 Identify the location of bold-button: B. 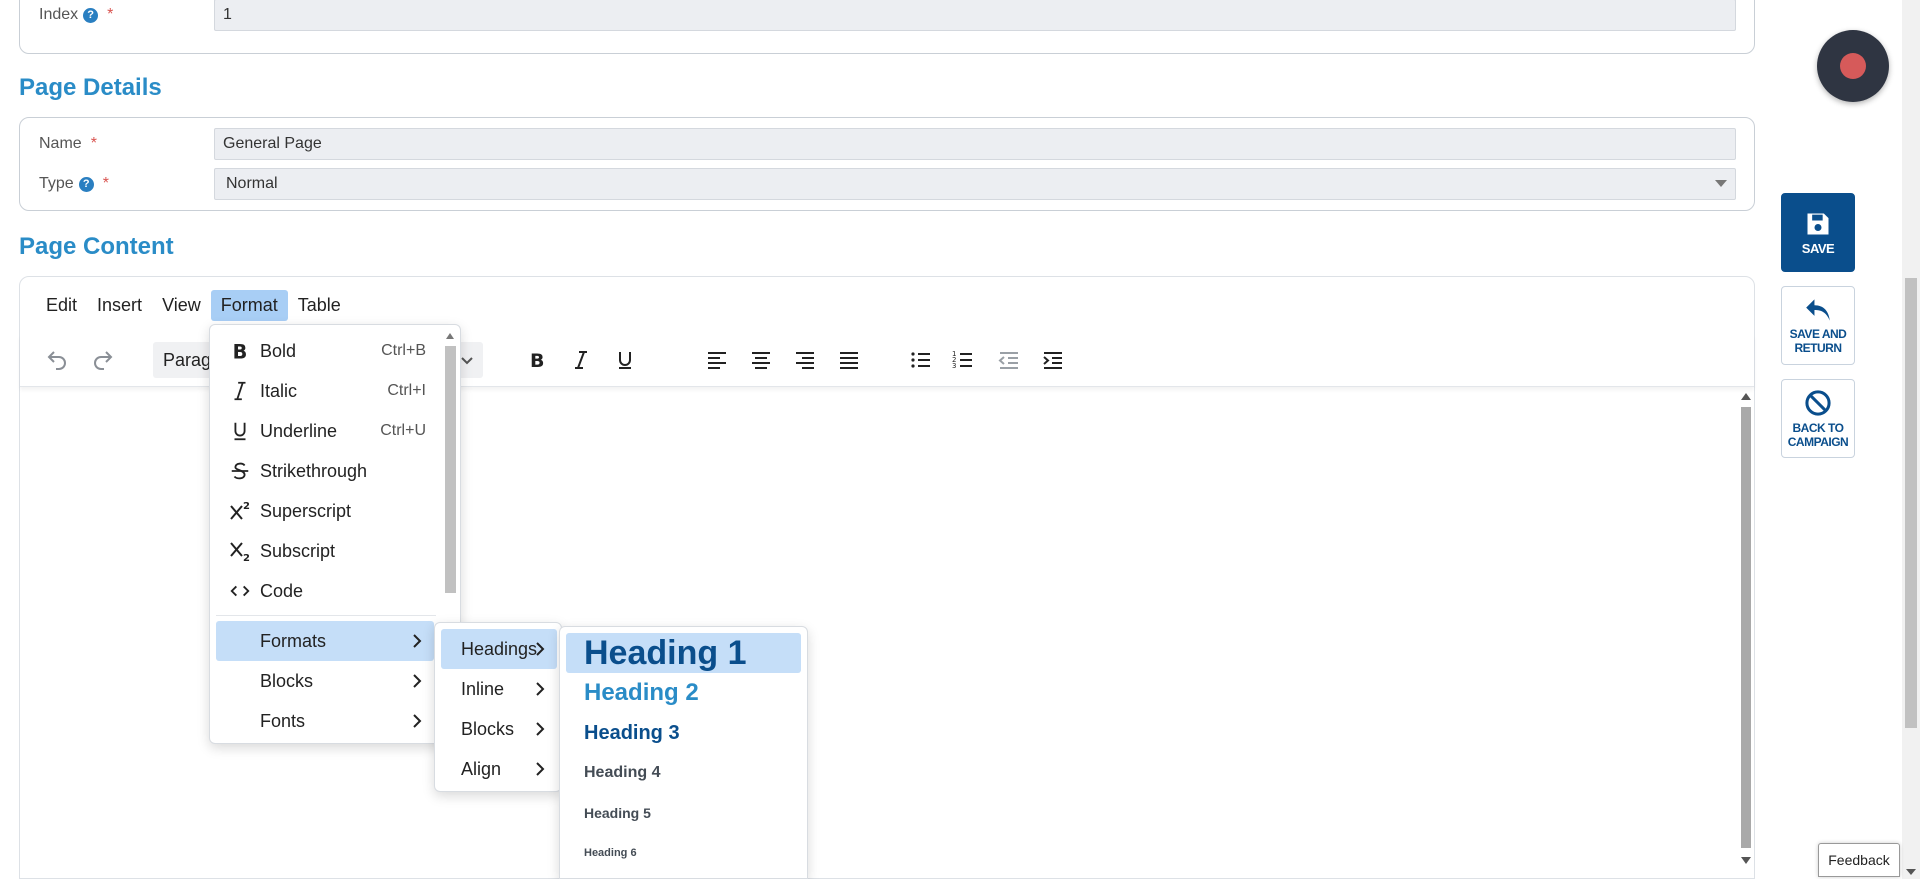
(537, 360).